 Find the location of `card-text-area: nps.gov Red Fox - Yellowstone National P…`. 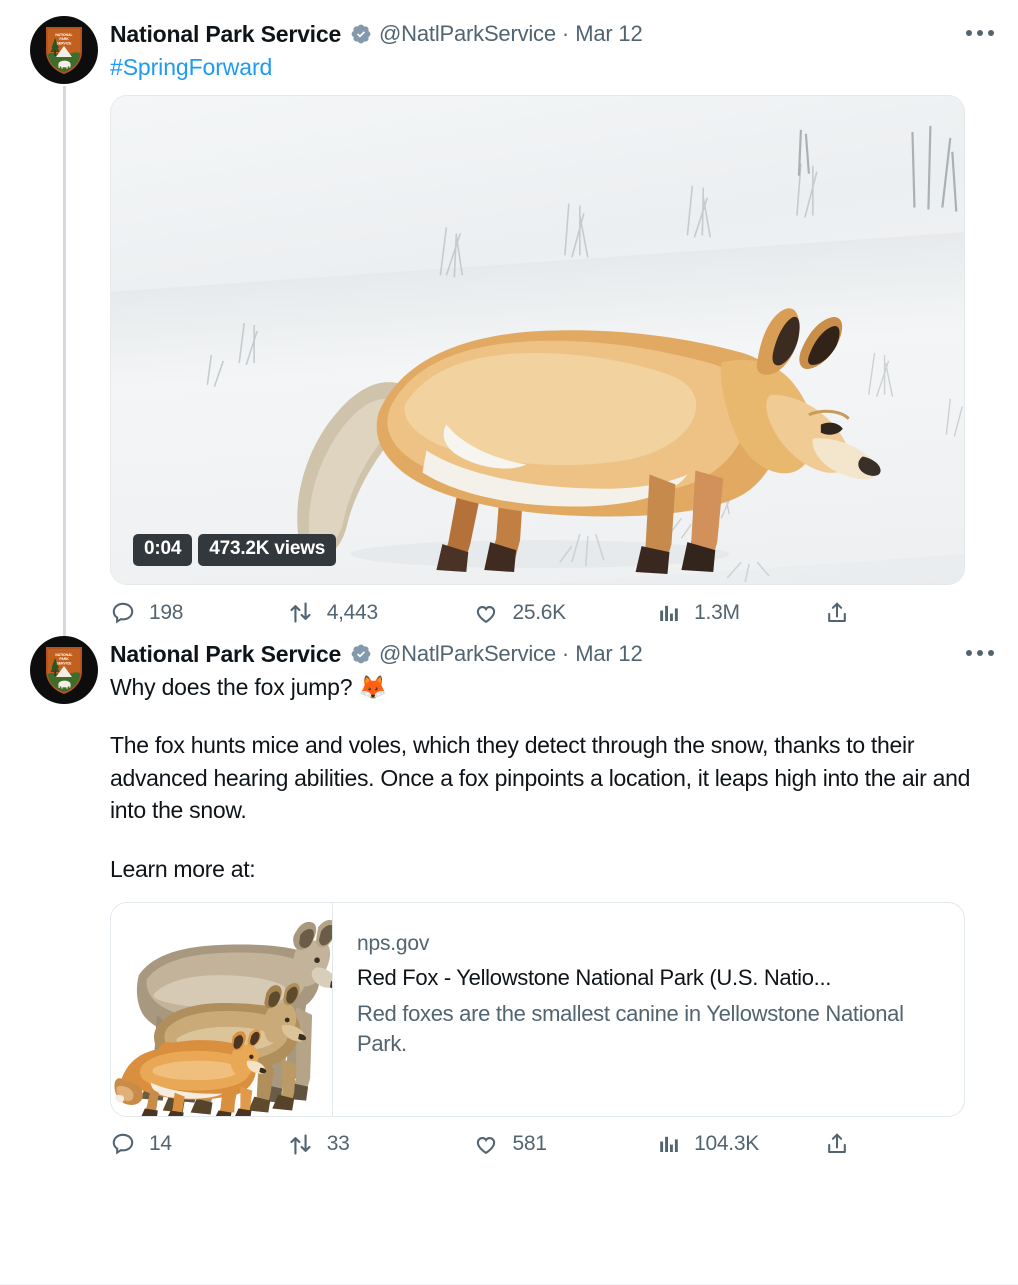

card-text-area: nps.gov Red Fox - Yellowstone National P… is located at coordinates (648, 1009).